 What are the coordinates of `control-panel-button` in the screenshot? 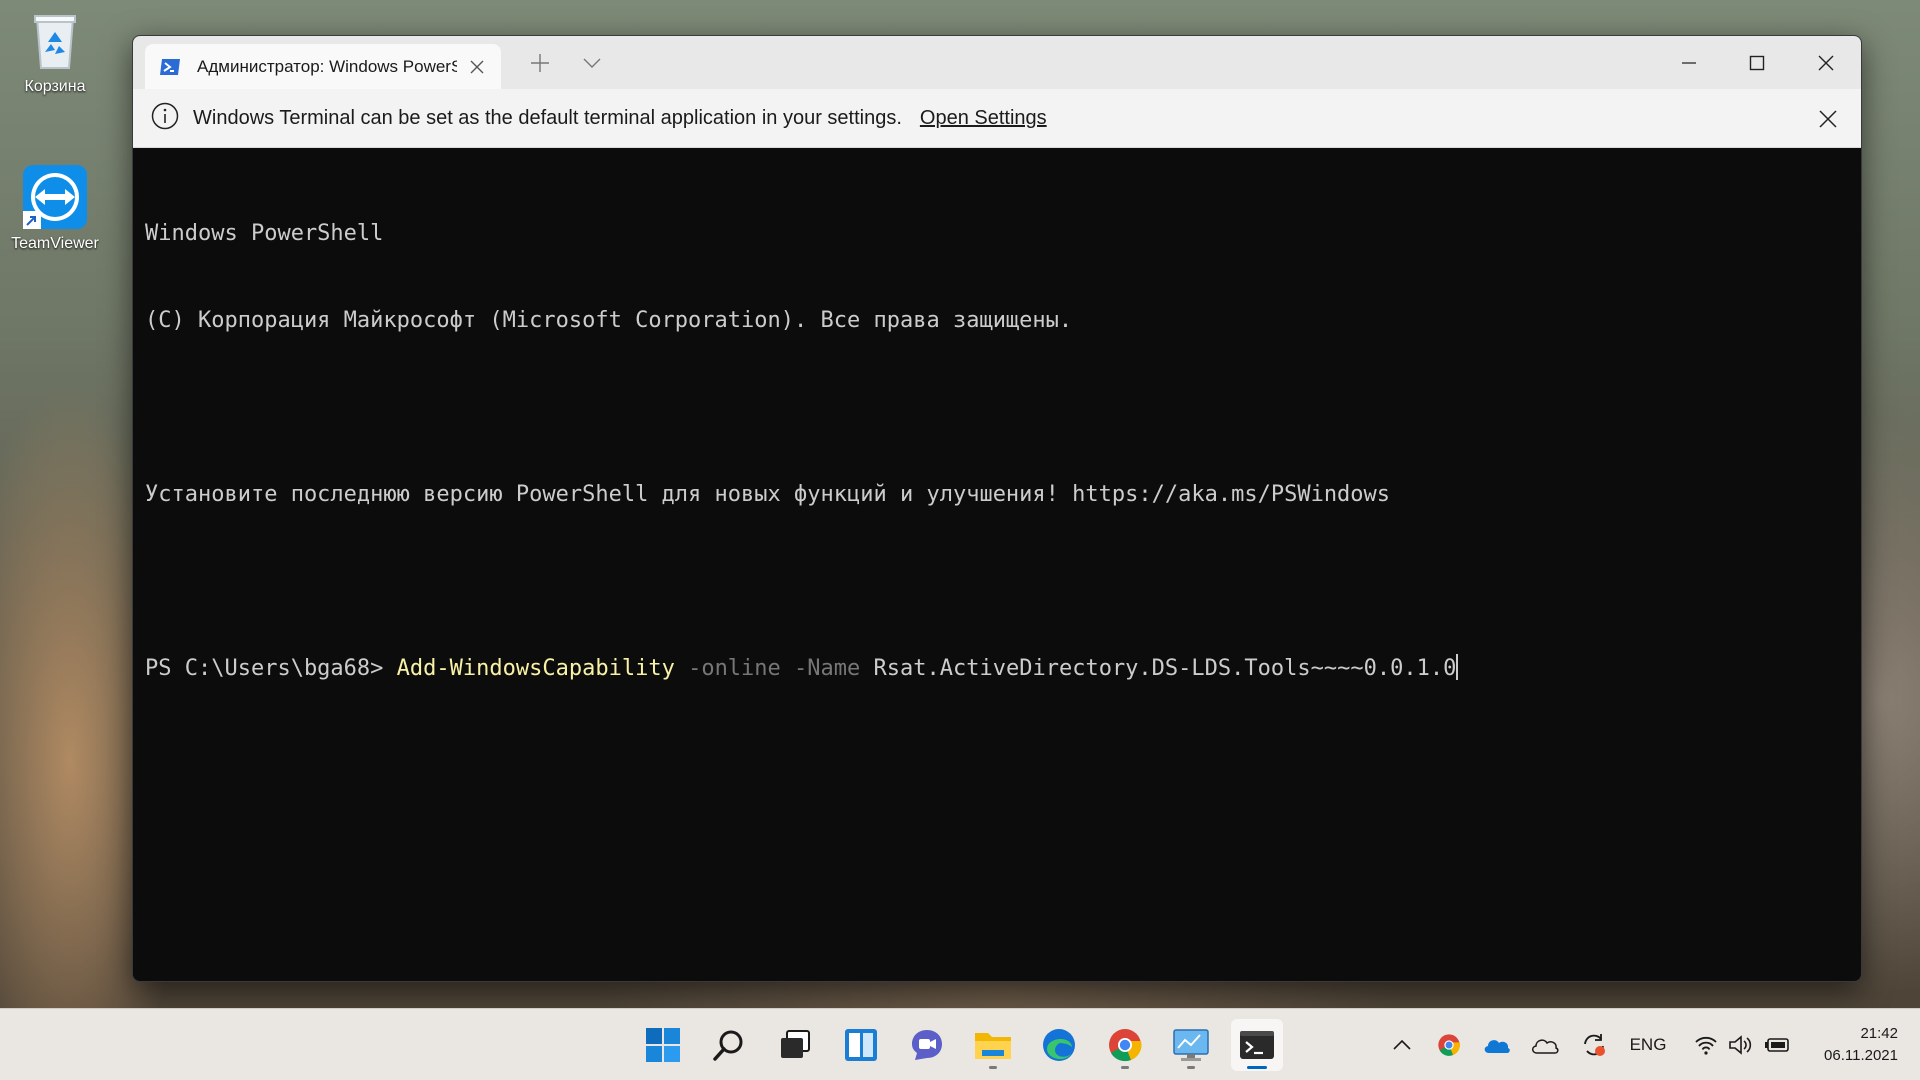 It's located at (1191, 1045).